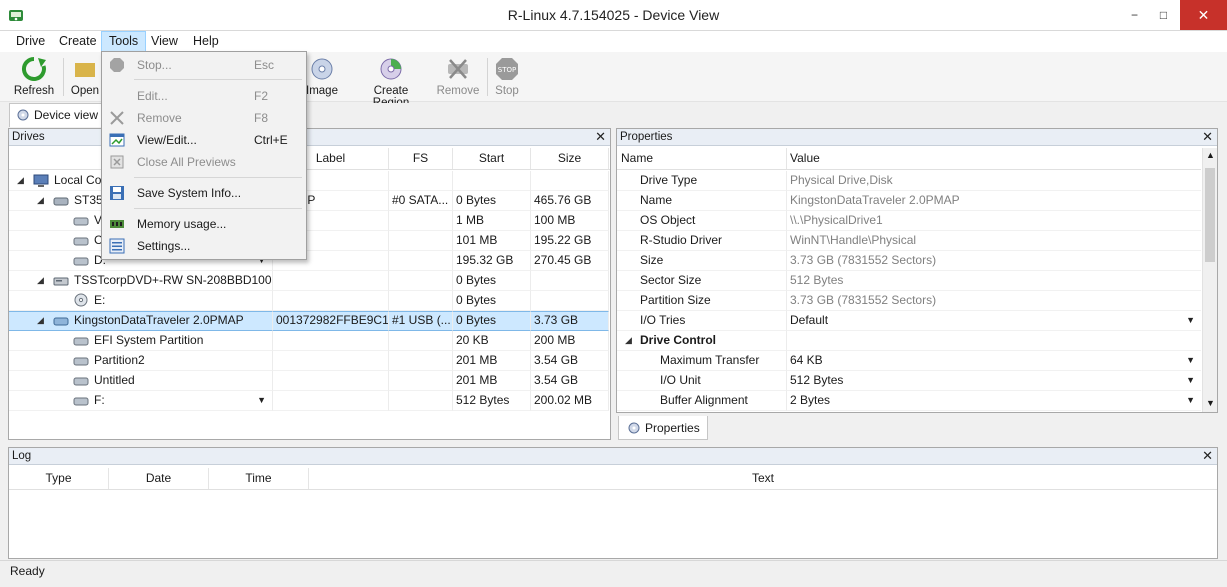  I want to click on property-row: Partition Size 3.73 GB (7831552 Sectors), so click(909, 301).